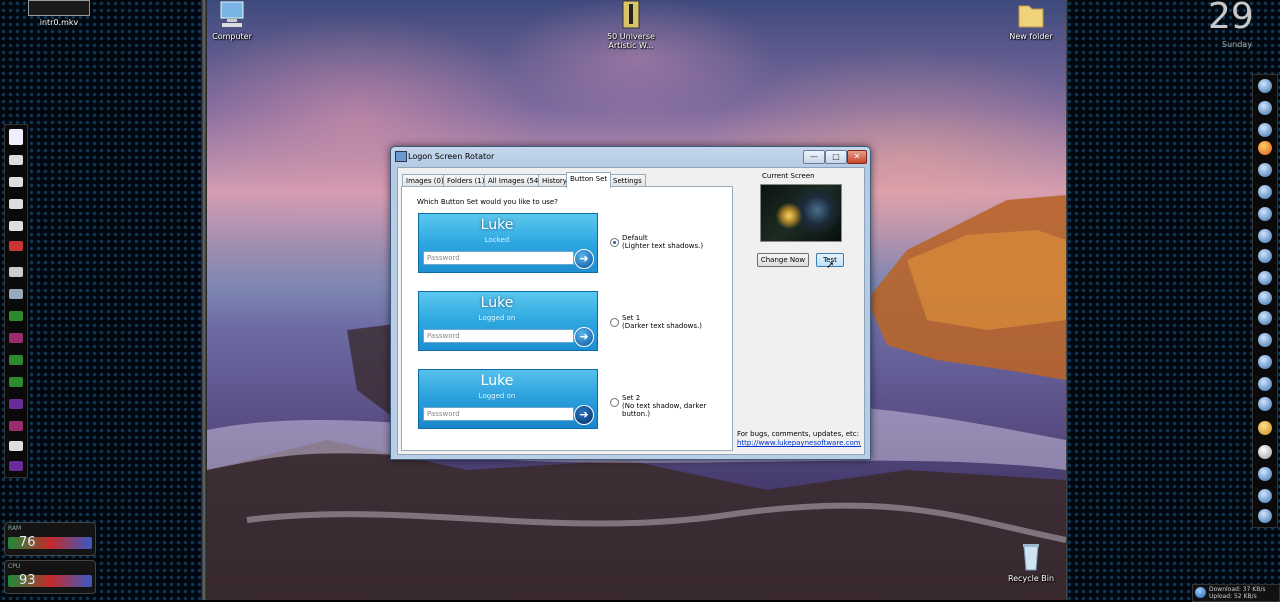 The image size is (1280, 602). Describe the element at coordinates (232, 15) in the screenshot. I see `computer-icon` at that location.